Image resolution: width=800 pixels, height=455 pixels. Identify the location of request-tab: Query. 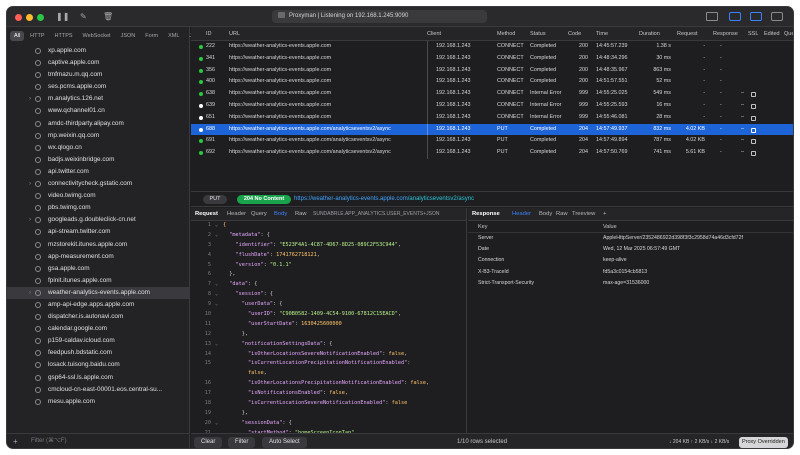
(259, 214).